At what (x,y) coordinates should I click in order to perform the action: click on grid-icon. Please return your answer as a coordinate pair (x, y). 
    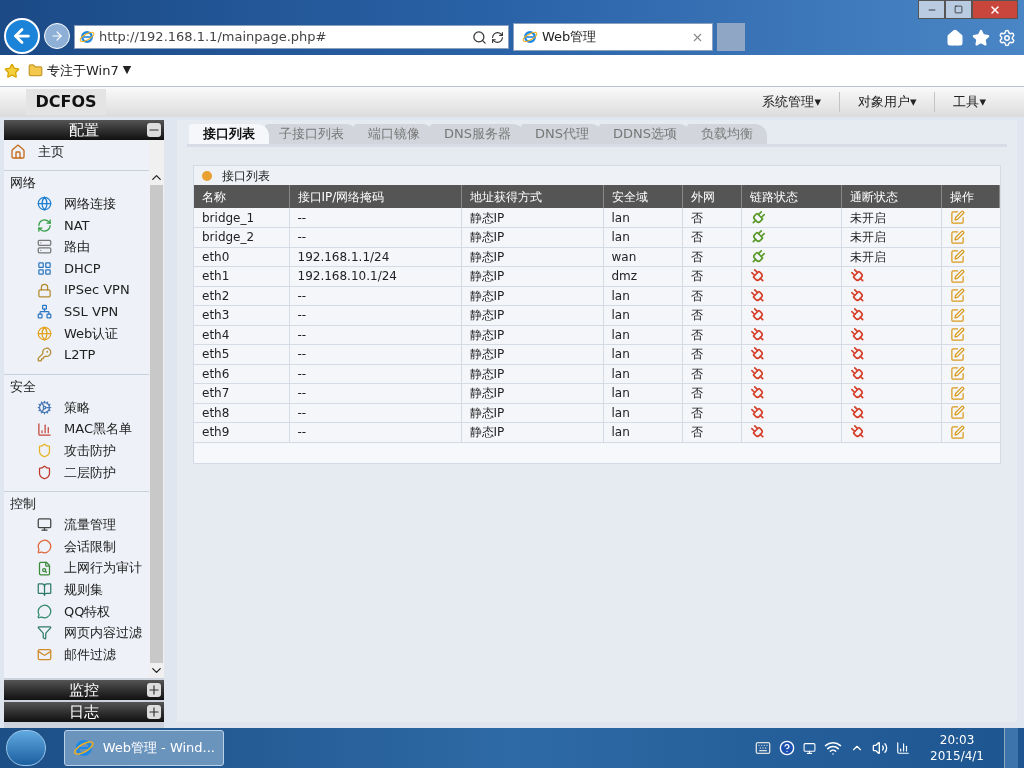
    Looking at the image, I should click on (44, 269).